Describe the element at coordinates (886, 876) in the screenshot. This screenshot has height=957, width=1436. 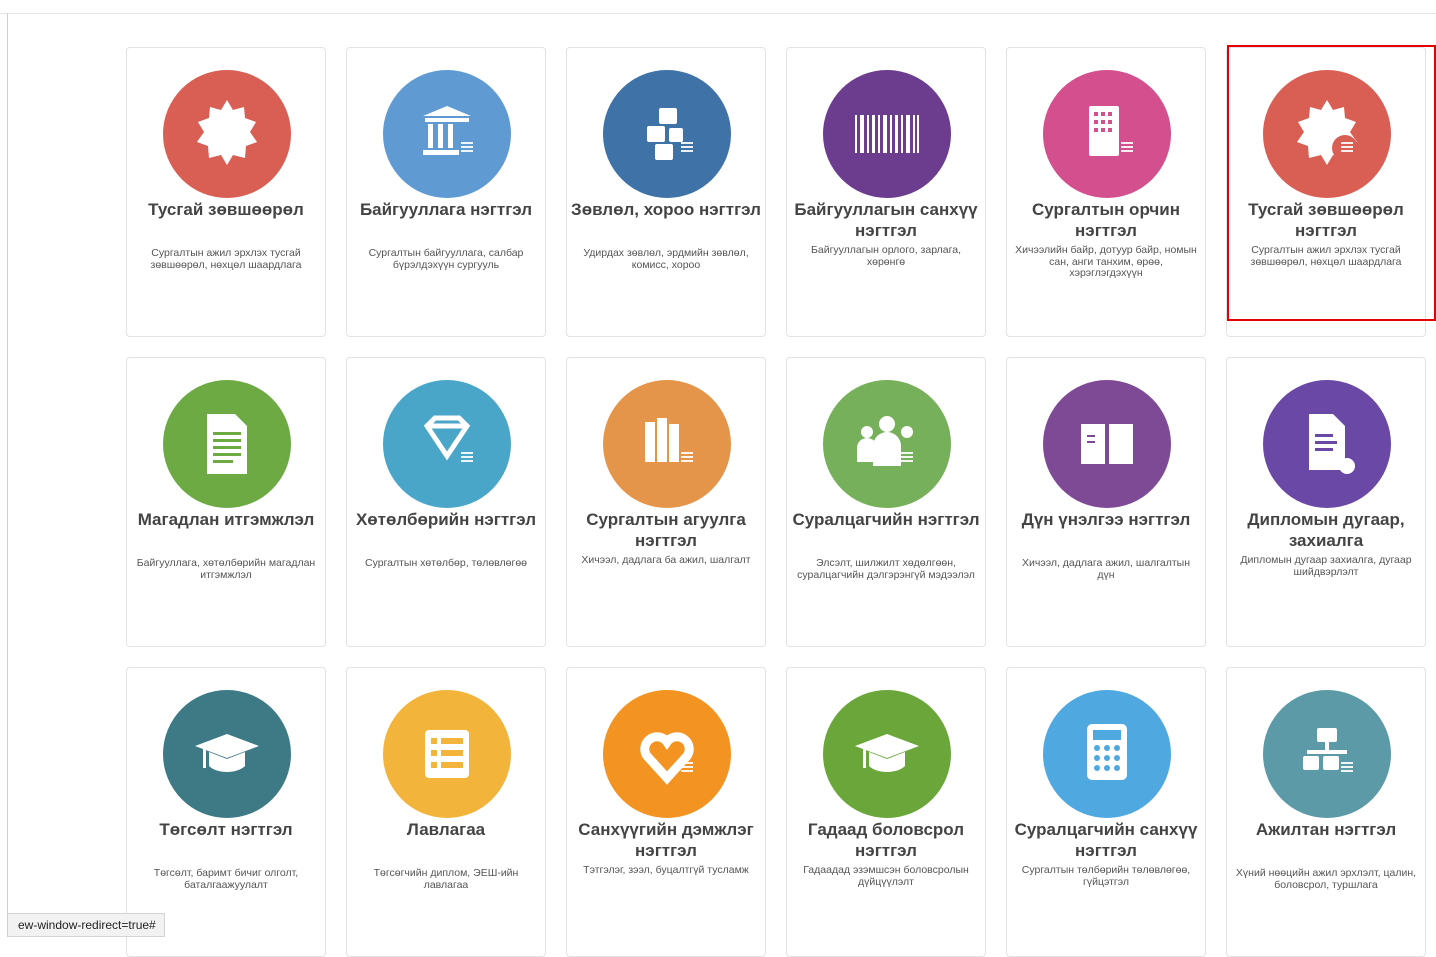
I see `module-tile-description: Гадаадад эзэмшсэн боловсролын дүйцүүлэлт` at that location.